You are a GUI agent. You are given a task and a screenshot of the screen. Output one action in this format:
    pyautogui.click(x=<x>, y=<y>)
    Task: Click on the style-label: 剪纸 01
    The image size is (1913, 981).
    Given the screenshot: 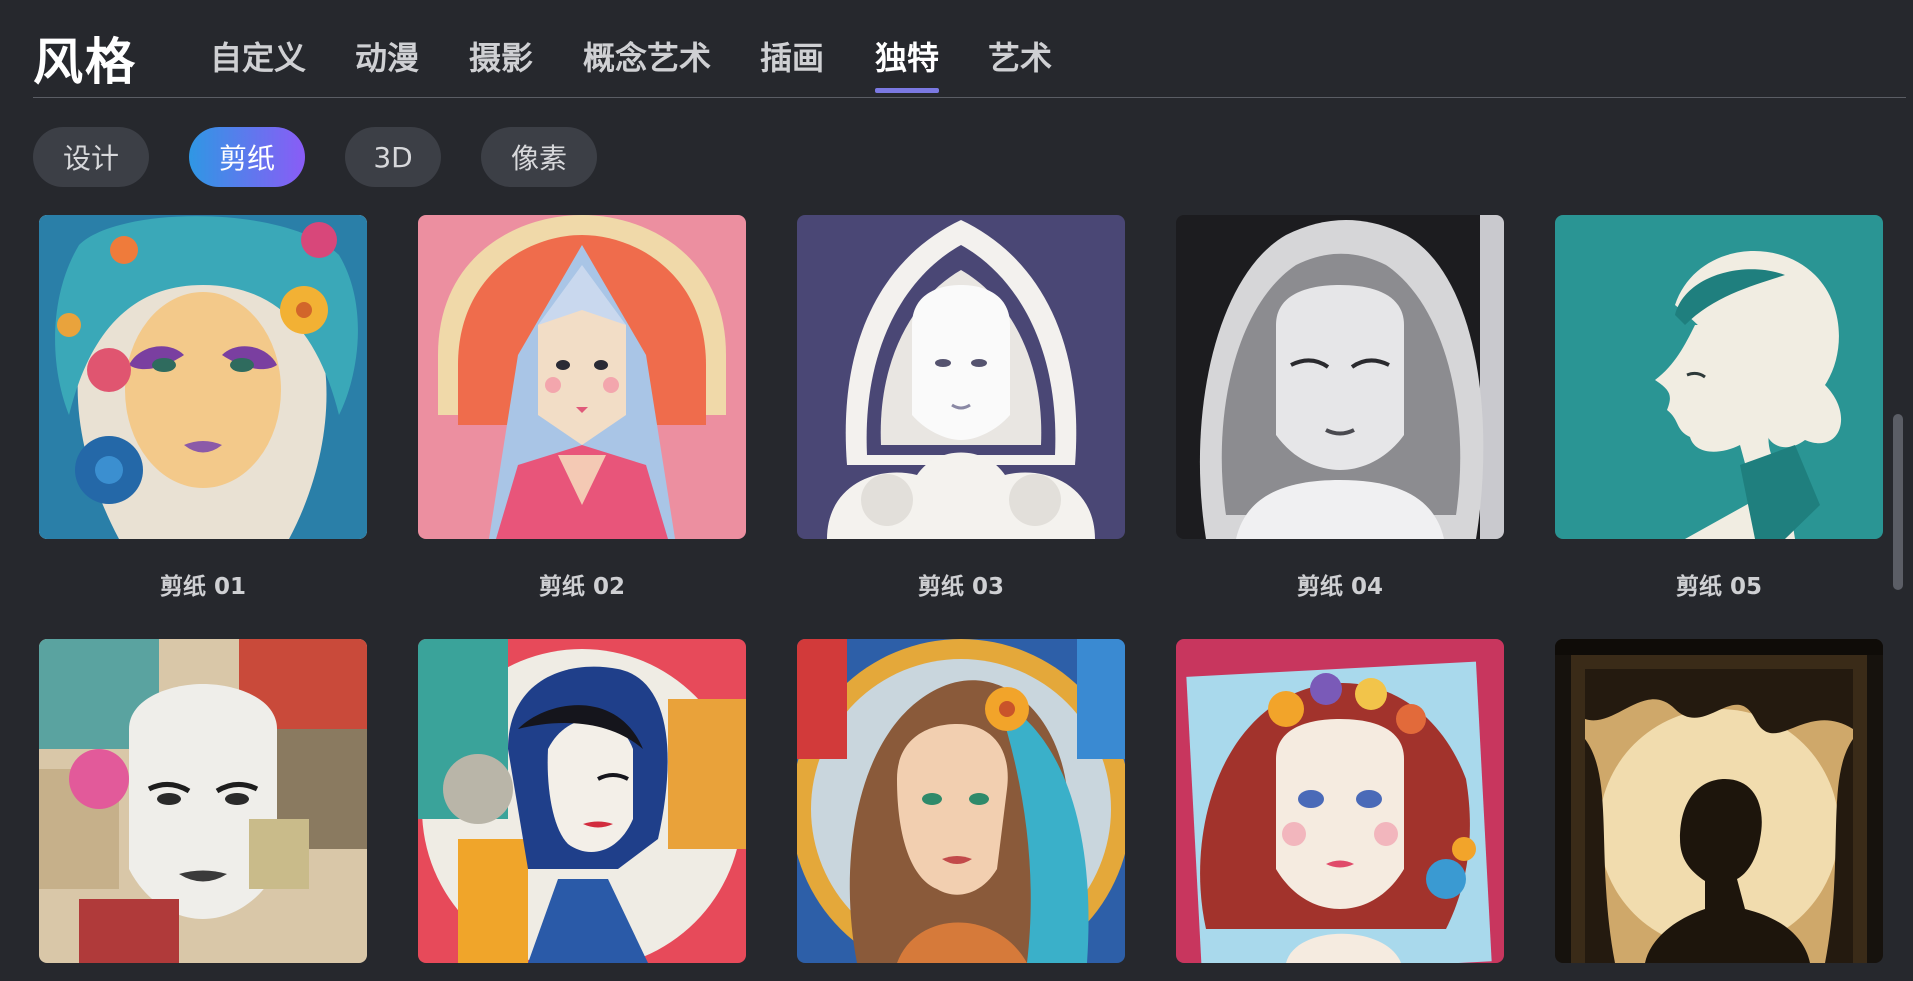 What is the action you would take?
    pyautogui.click(x=202, y=587)
    